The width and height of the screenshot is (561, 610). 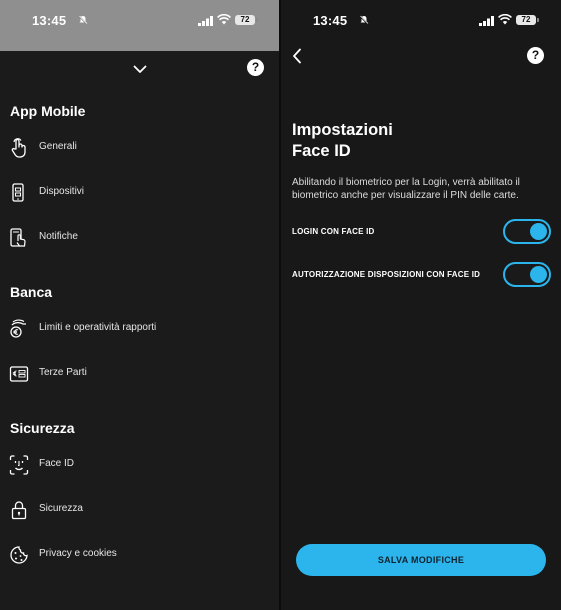 What do you see at coordinates (19, 555) in the screenshot?
I see `cookie-icon` at bounding box center [19, 555].